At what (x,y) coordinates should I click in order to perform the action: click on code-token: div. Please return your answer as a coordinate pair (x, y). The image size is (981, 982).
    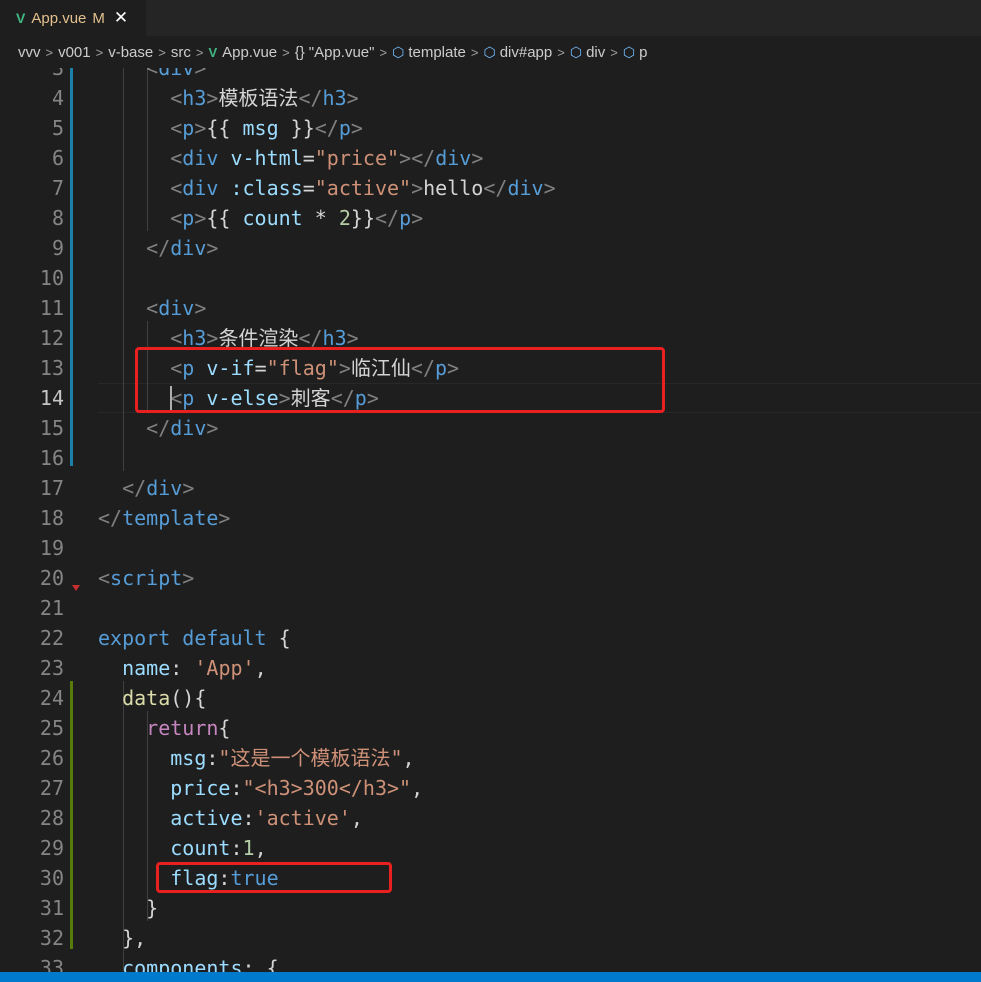
    Looking at the image, I should click on (188, 428).